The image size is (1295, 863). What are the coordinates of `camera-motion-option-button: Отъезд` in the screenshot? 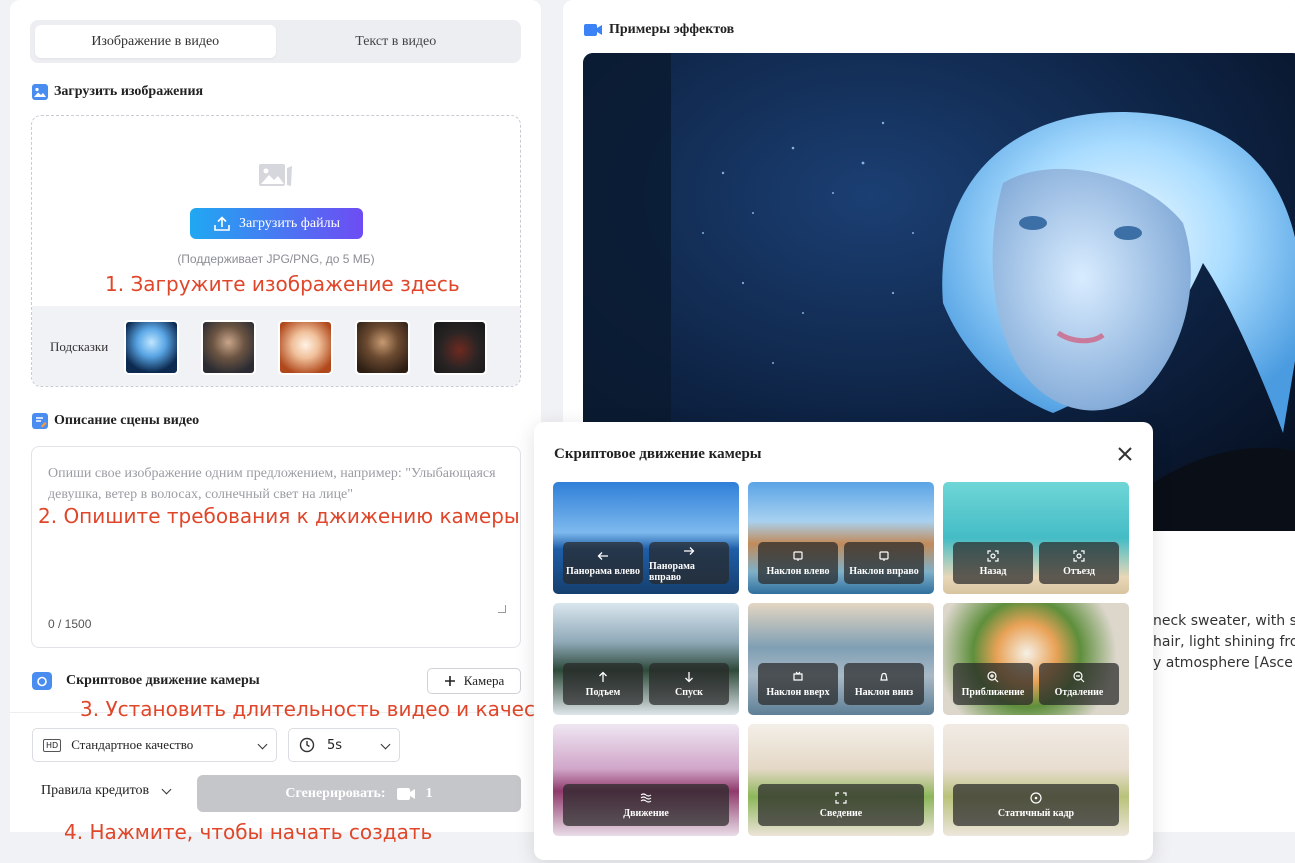 It's located at (1079, 563).